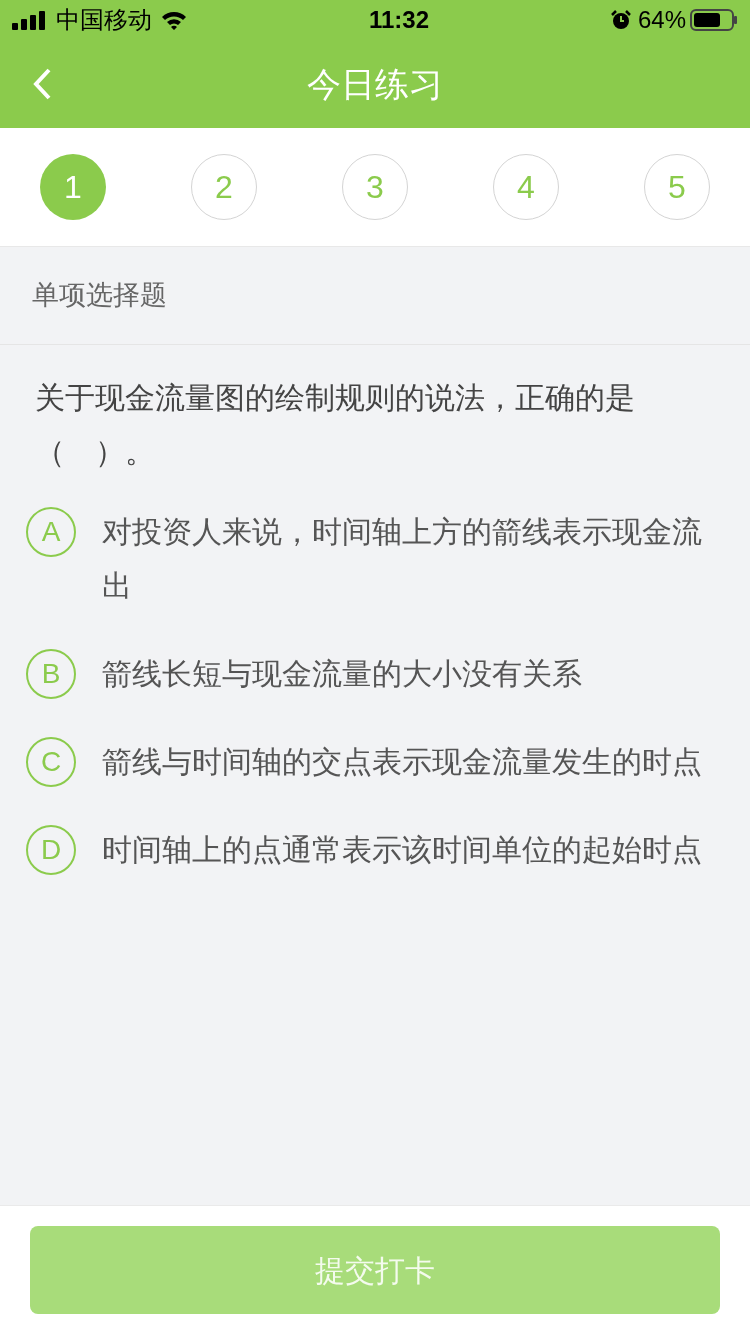 The image size is (750, 1334). What do you see at coordinates (51, 674) in the screenshot?
I see `option-letter: B` at bounding box center [51, 674].